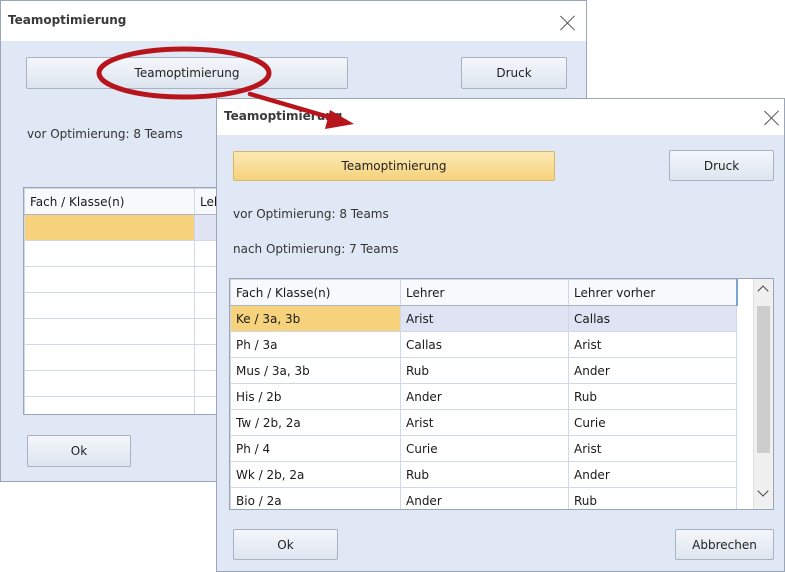 The height and width of the screenshot is (572, 785). I want to click on table-cell: Tw / 2b, 2a, so click(315, 422).